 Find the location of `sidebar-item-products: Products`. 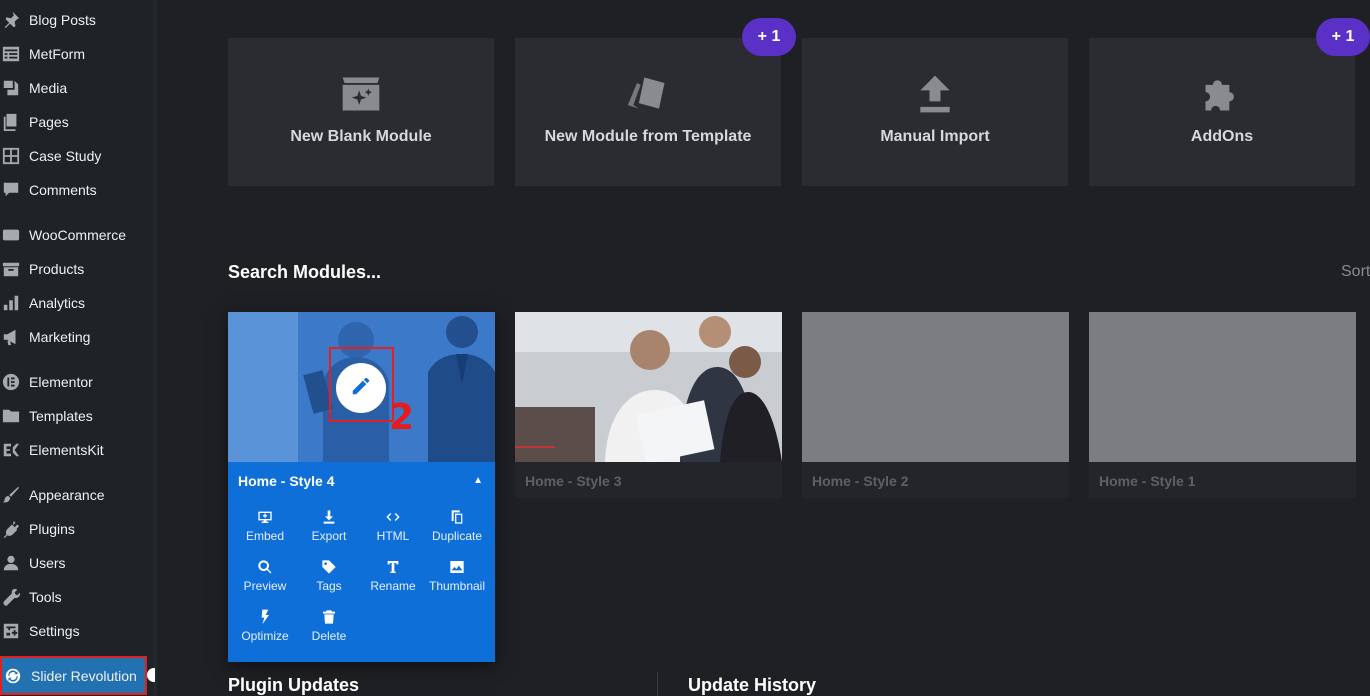

sidebar-item-products: Products is located at coordinates (76, 269).